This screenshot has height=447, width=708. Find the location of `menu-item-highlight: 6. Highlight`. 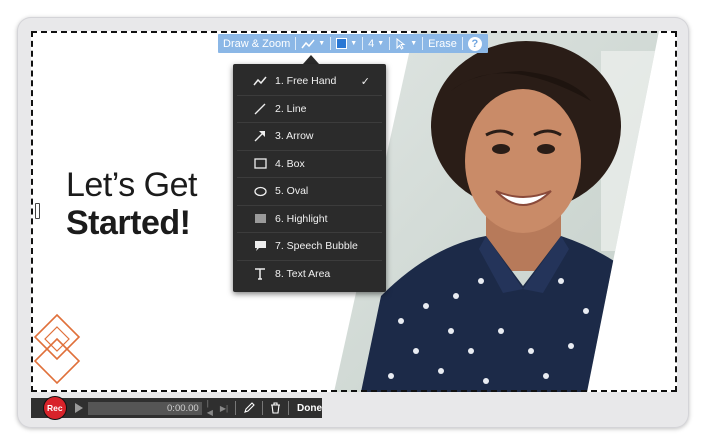

menu-item-highlight: 6. Highlight is located at coordinates (309, 219).